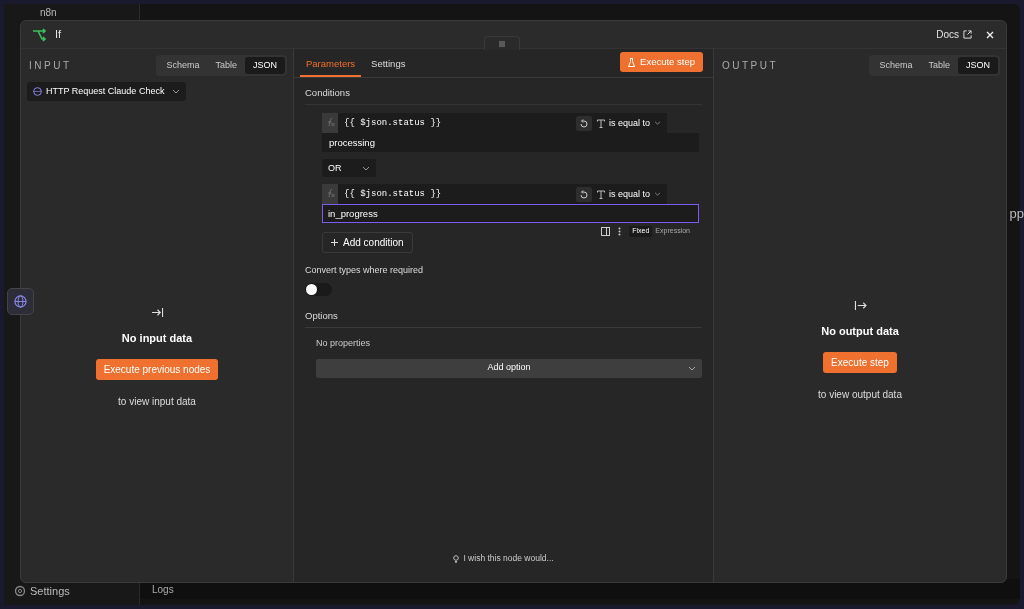 Image resolution: width=1024 pixels, height=609 pixels. I want to click on value-field: in_progress, so click(510, 214).